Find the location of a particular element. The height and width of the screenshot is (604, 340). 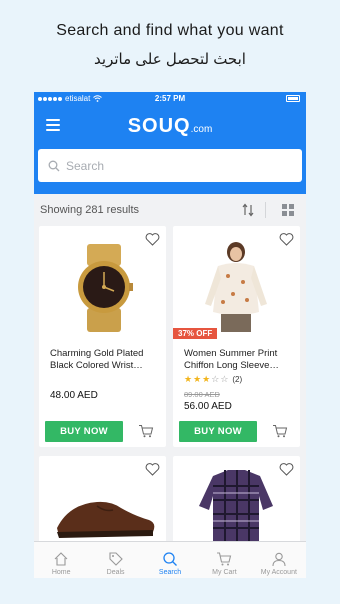

product-card-shirt is located at coordinates (236, 501).